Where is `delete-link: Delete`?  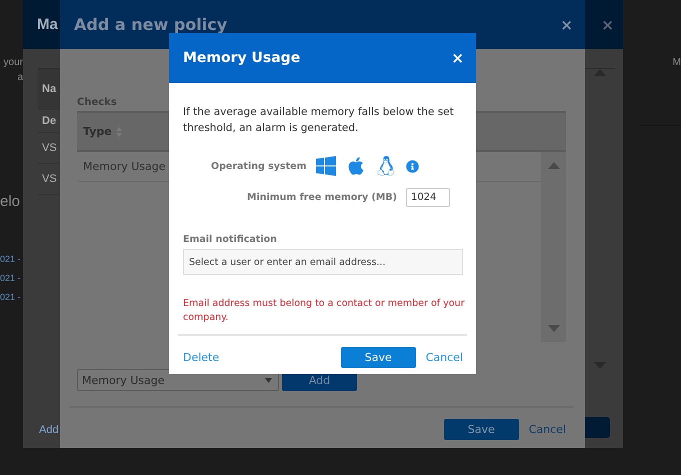
delete-link: Delete is located at coordinates (201, 357).